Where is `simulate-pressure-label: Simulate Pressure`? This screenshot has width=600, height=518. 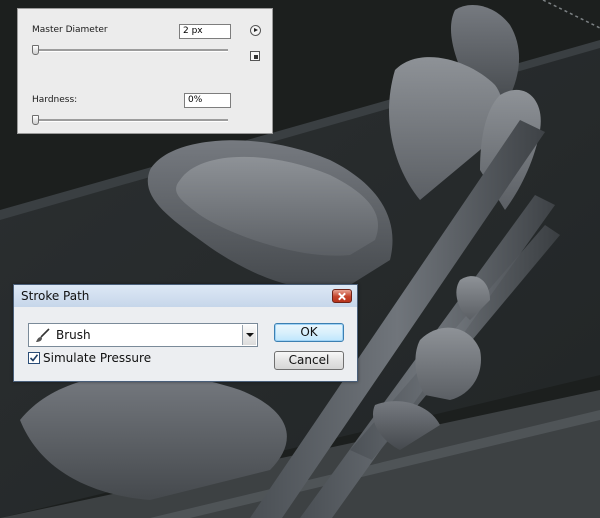
simulate-pressure-label: Simulate Pressure is located at coordinates (97, 358).